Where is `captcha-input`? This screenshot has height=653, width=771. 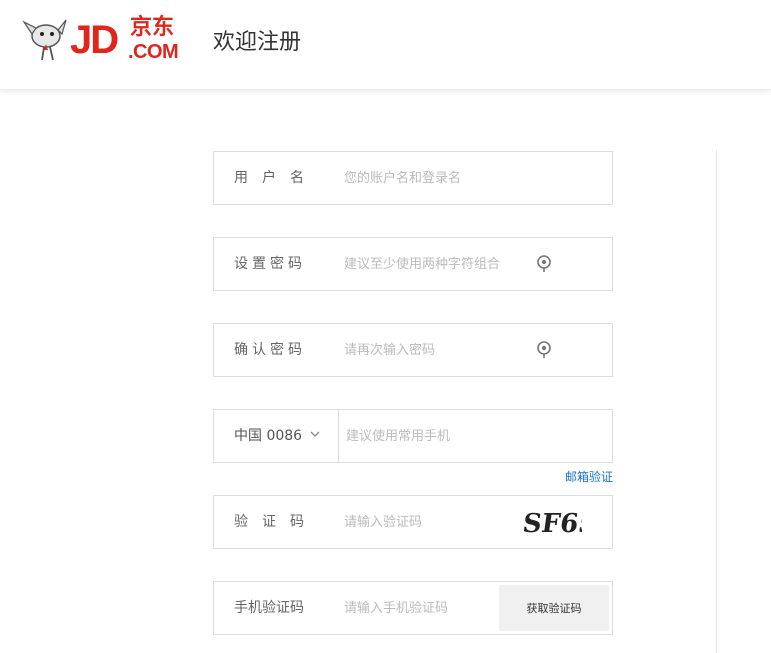
captcha-input is located at coordinates (424, 522).